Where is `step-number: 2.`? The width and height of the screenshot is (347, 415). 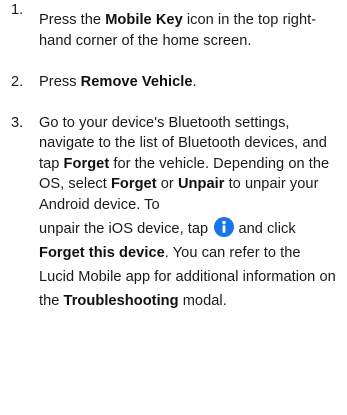
step-number: 2. is located at coordinates (17, 82).